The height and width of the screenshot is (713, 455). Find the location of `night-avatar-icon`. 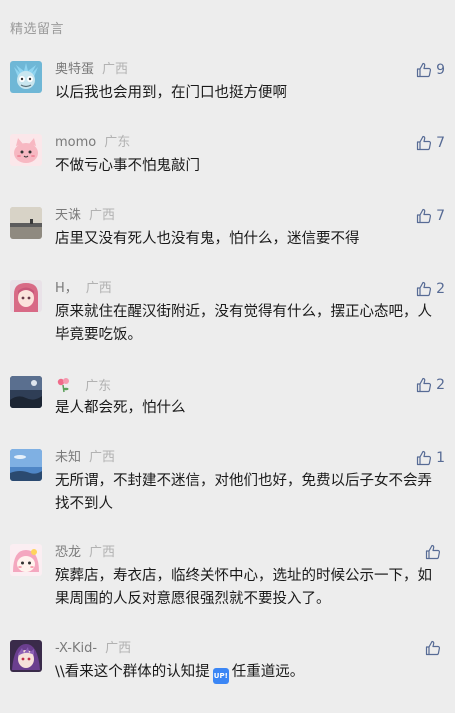

night-avatar-icon is located at coordinates (26, 392).